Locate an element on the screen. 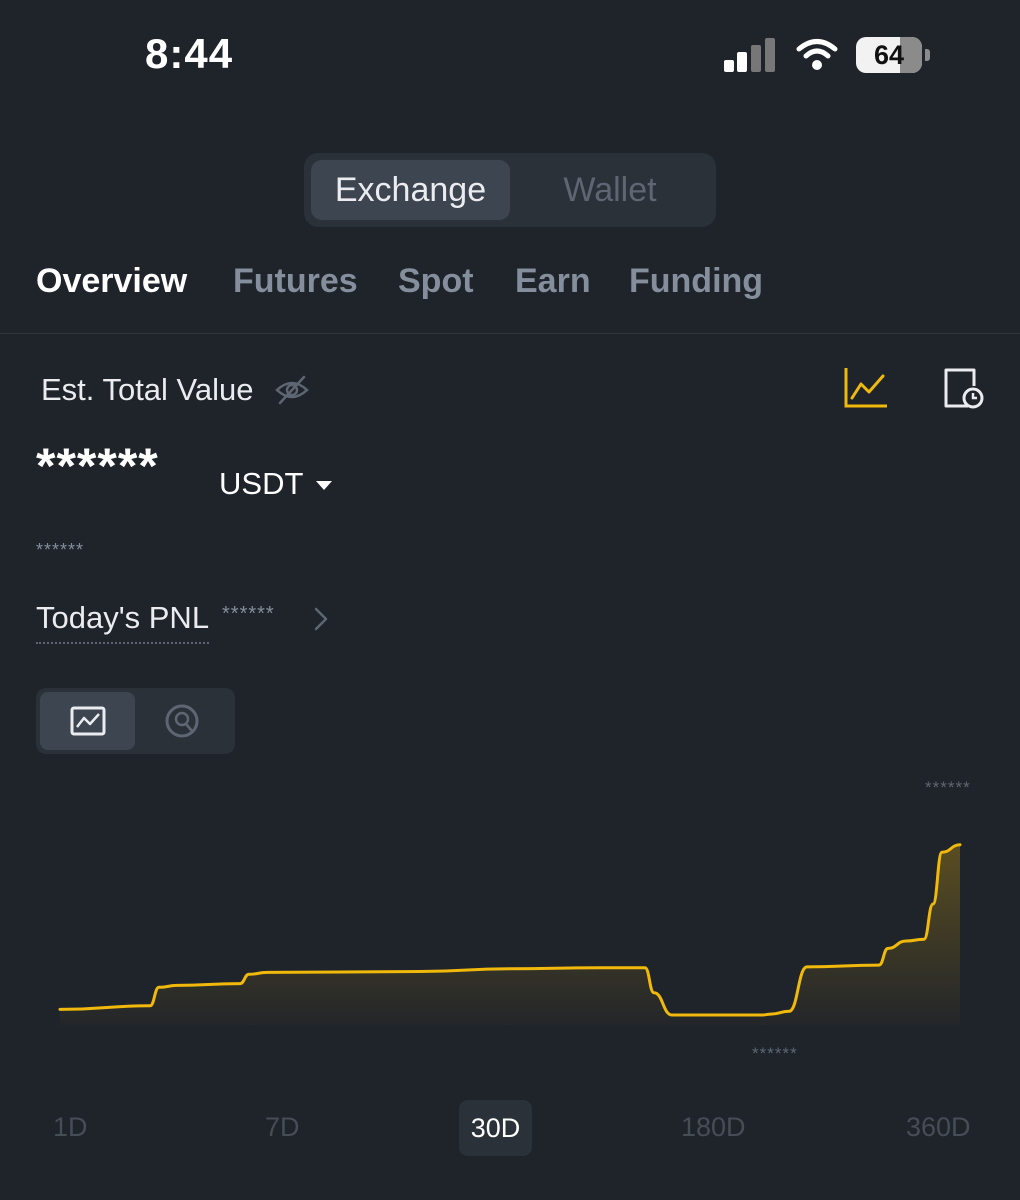 The width and height of the screenshot is (1020, 1200). tab-earn: Earn is located at coordinates (553, 281).